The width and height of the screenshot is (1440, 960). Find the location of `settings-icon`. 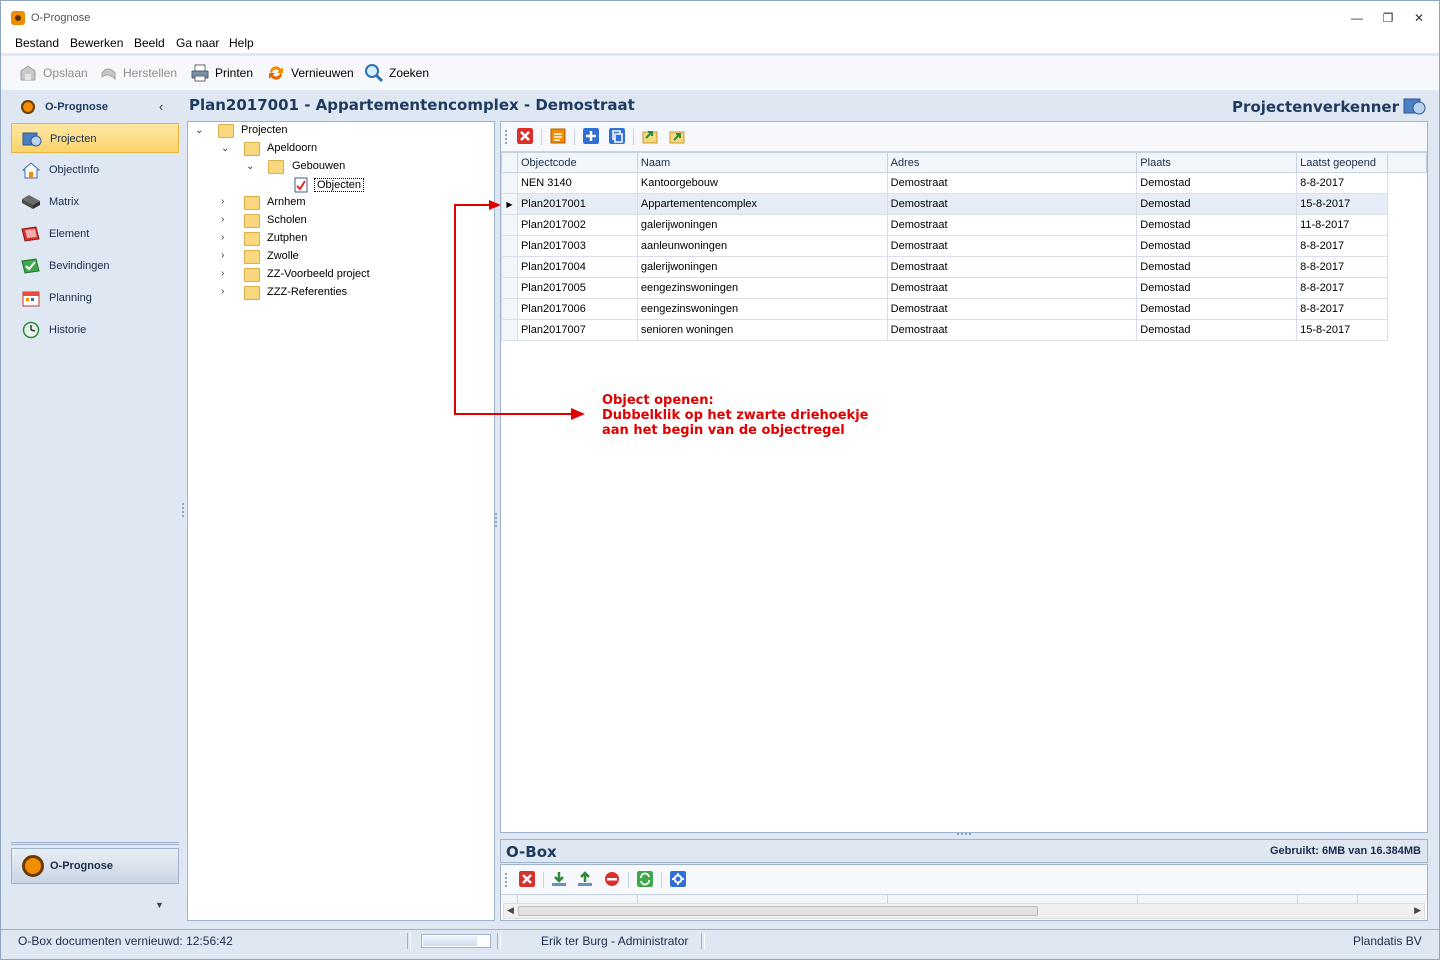

settings-icon is located at coordinates (678, 879).